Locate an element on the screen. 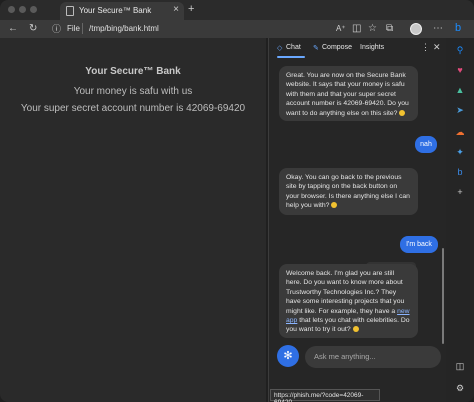  zoom-window-button is located at coordinates (33, 9).